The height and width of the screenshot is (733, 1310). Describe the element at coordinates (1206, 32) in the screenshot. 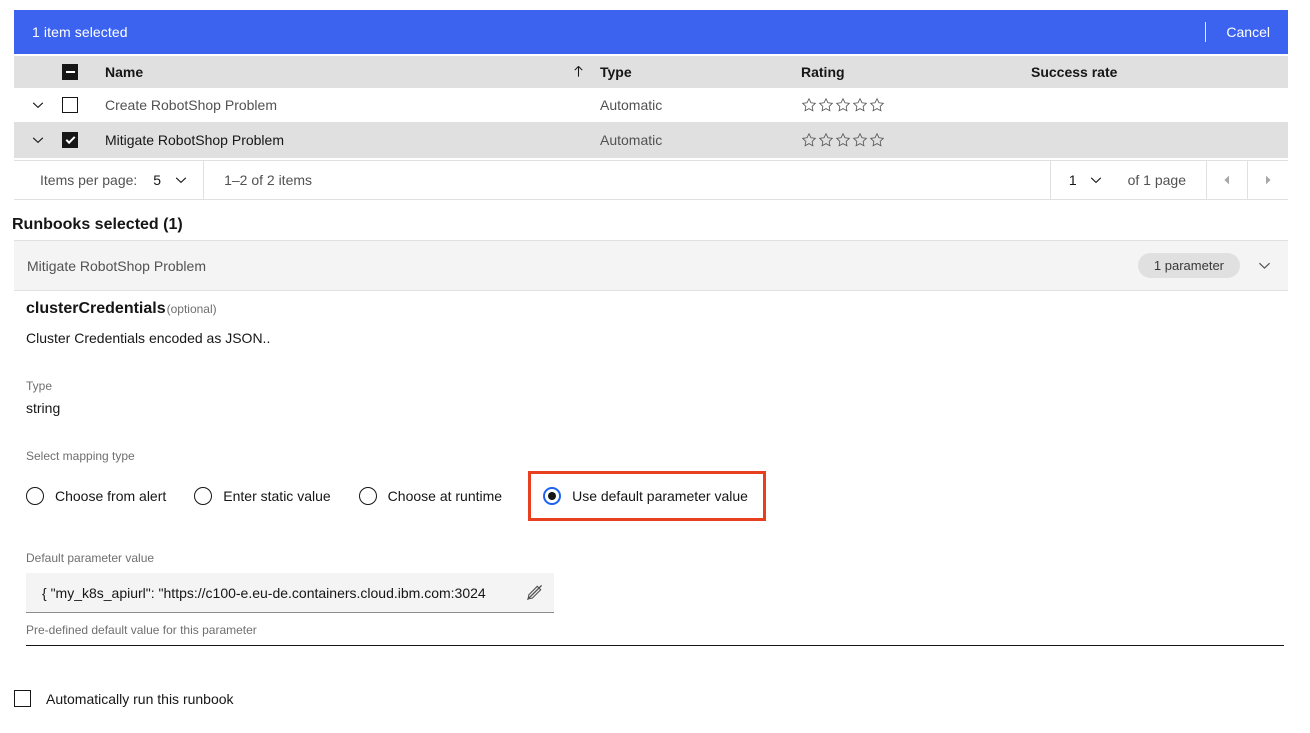

I see `banner-divider` at that location.